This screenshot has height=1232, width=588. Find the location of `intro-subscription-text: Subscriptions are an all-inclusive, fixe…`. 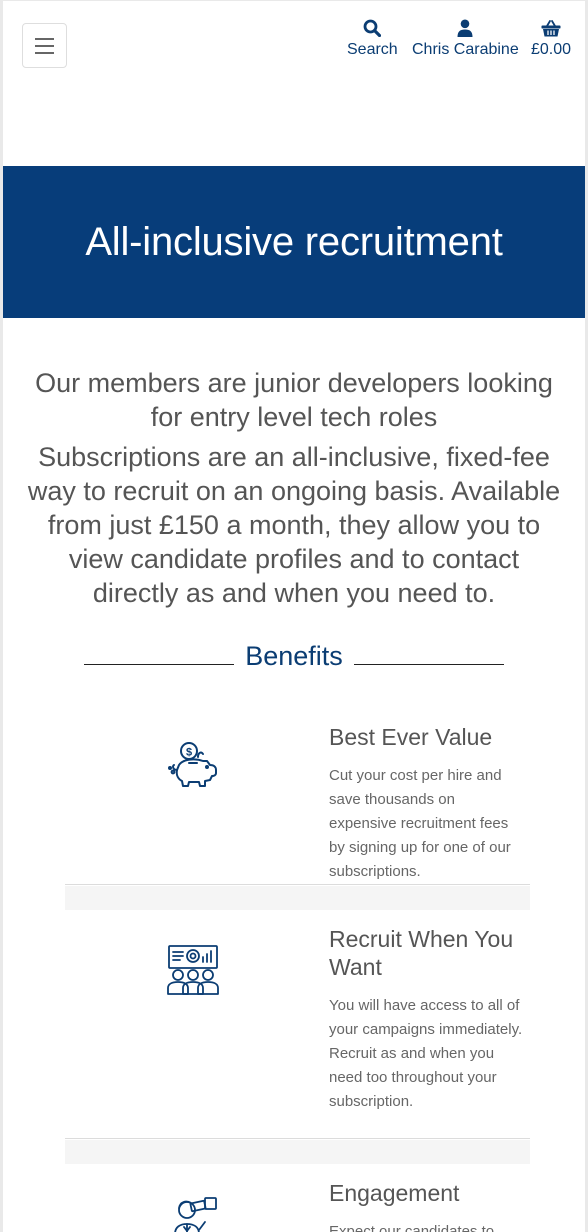

intro-subscription-text: Subscriptions are an all-inclusive, fixe… is located at coordinates (294, 525).